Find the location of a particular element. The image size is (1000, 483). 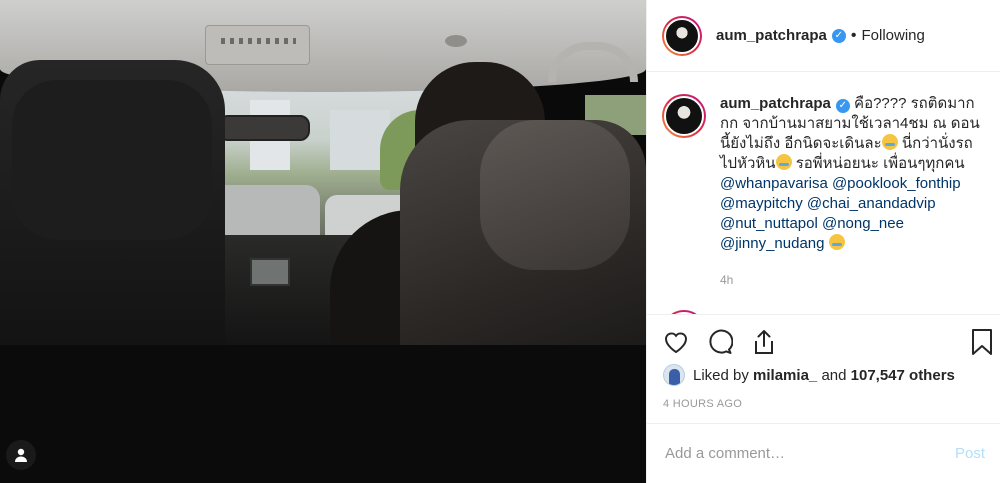

header-username: aum_patchrapa is located at coordinates (771, 35).